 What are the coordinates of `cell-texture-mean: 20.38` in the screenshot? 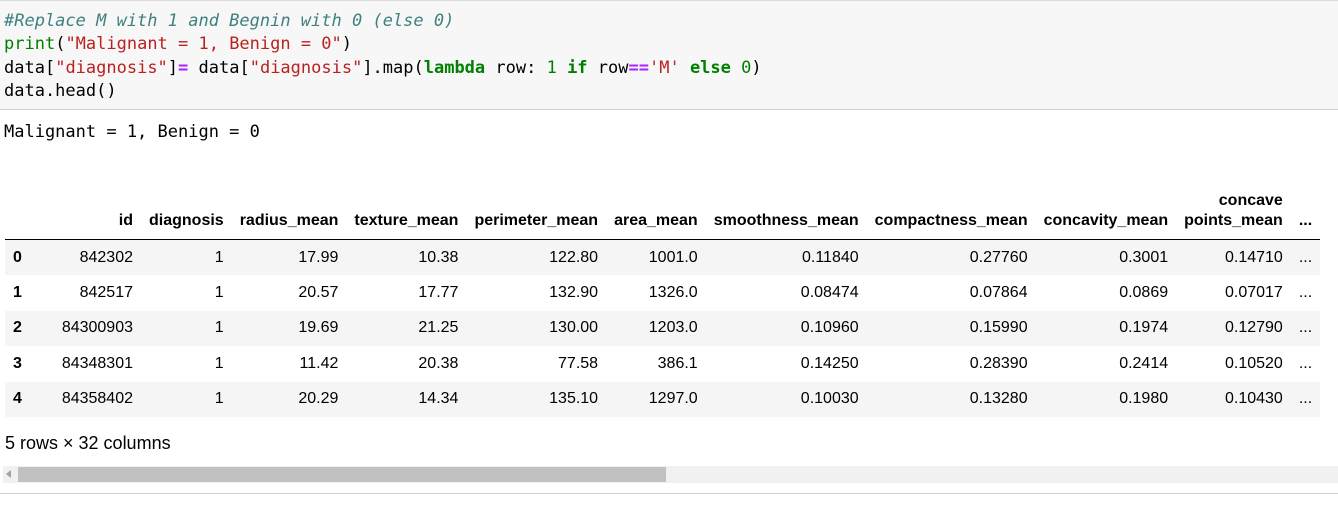 It's located at (438, 363).